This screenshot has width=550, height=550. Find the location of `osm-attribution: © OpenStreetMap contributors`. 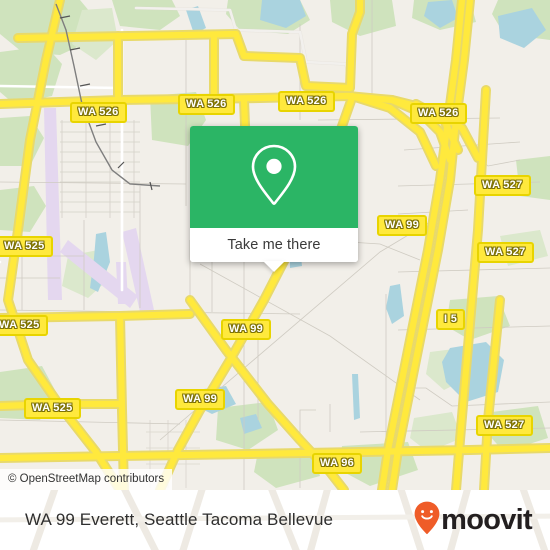

osm-attribution: © OpenStreetMap contributors is located at coordinates (86, 479).